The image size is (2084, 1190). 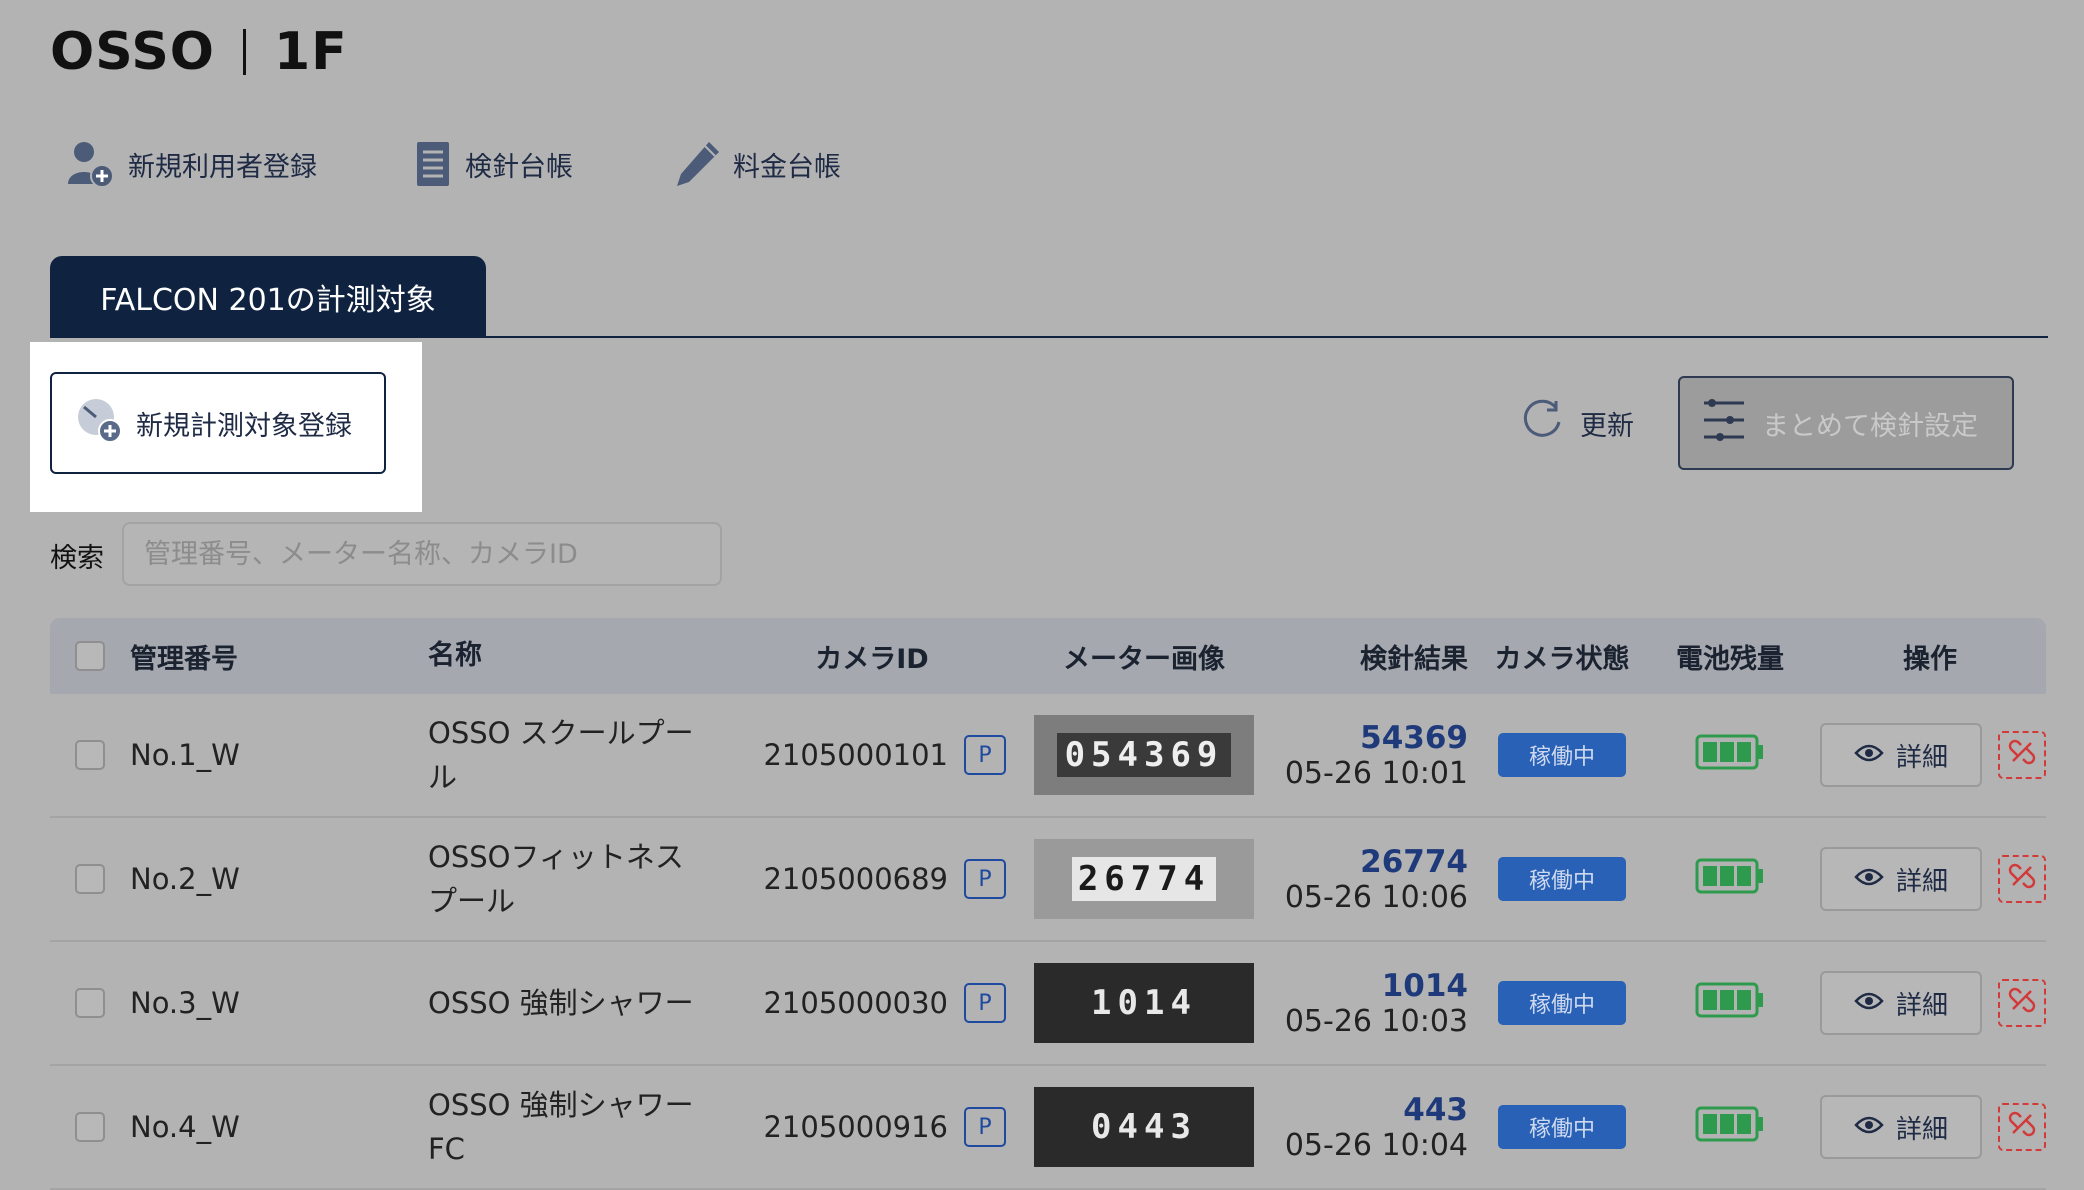 I want to click on title-divider, so click(x=244, y=52).